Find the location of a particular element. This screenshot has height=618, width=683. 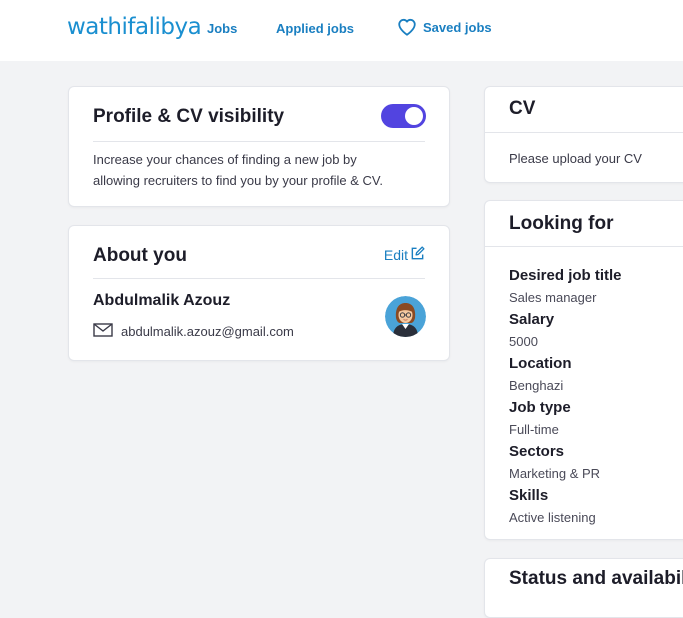

field-label-job-type: Job type is located at coordinates (540, 407).